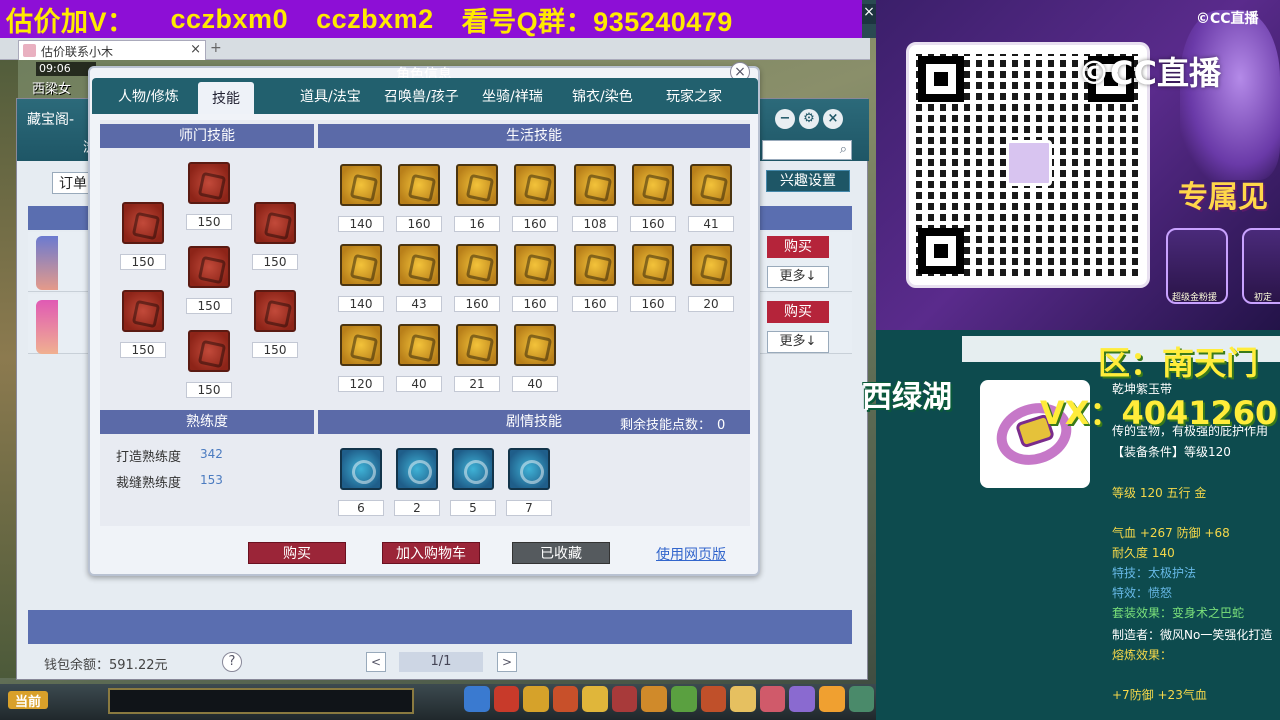  I want to click on browser-tab: 估价联系小木 ×, so click(112, 50).